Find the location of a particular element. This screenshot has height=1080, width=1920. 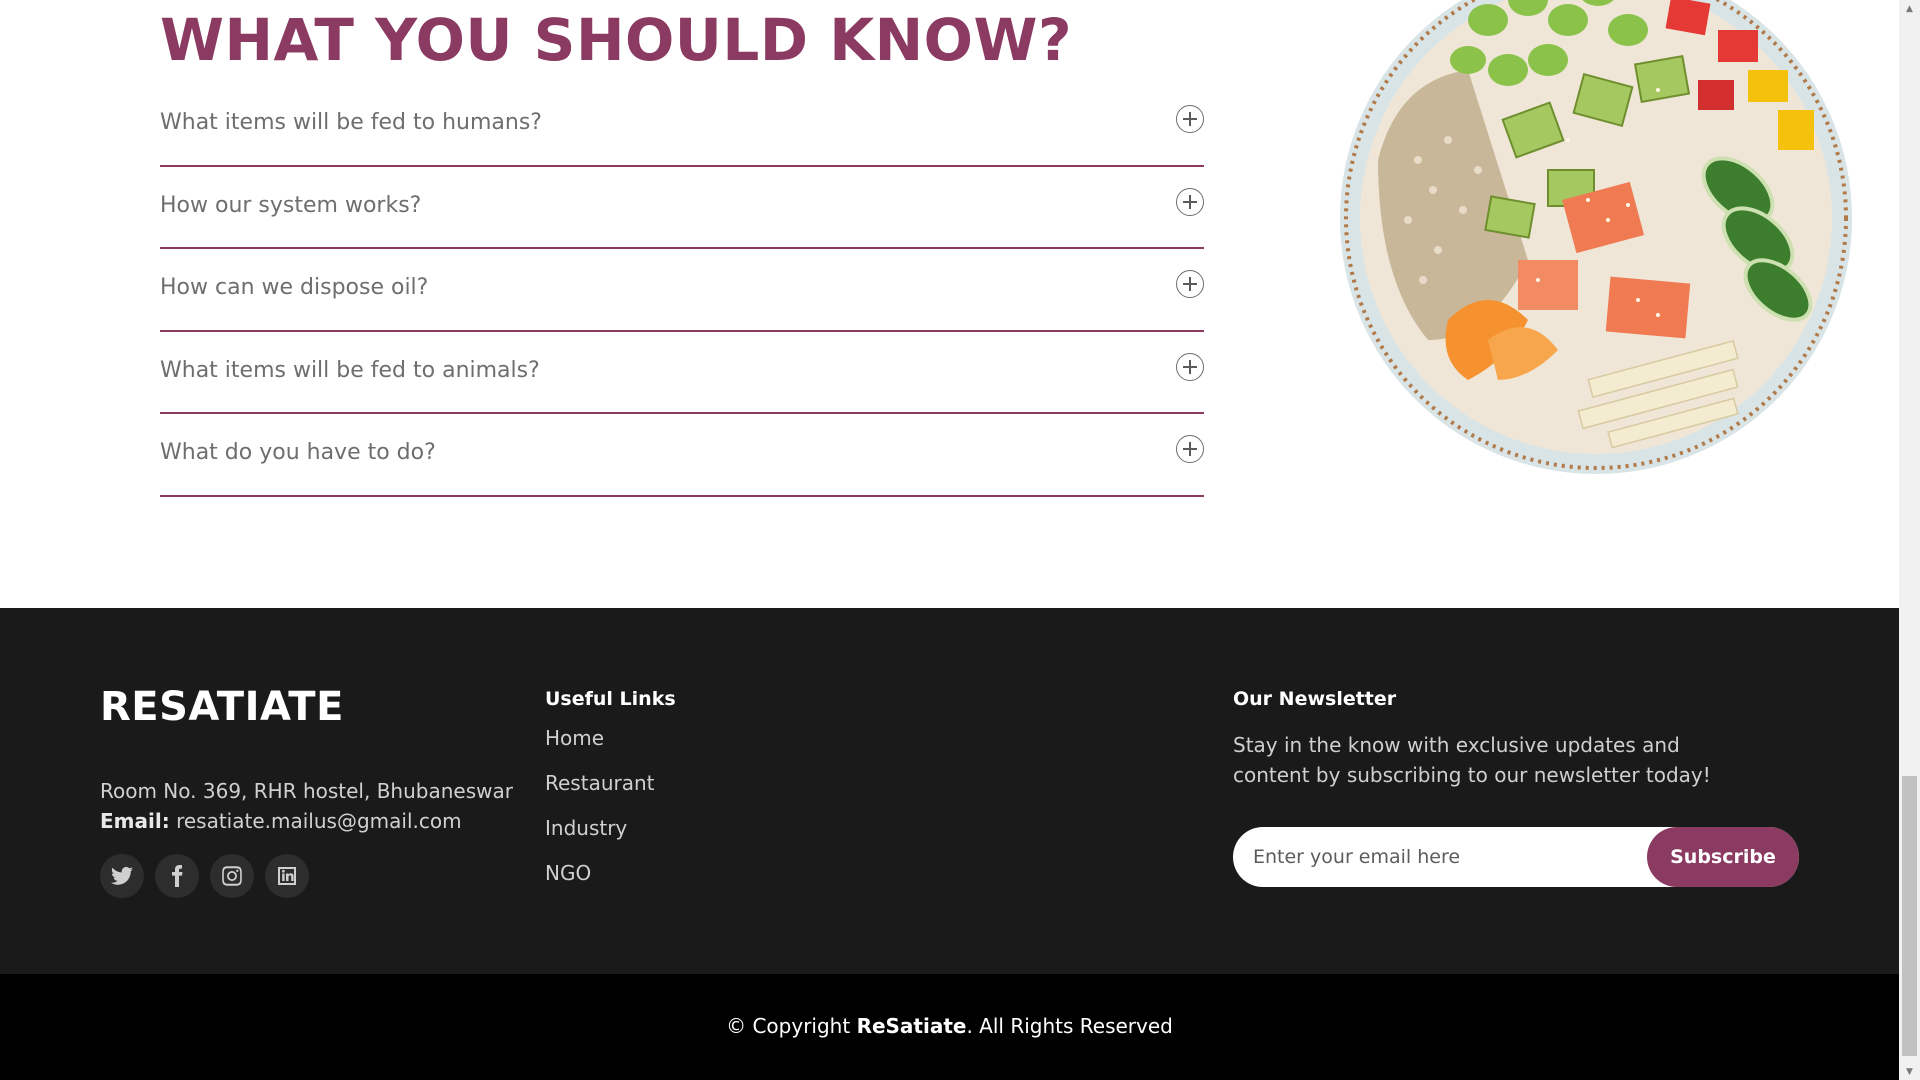

twitter-link is located at coordinates (122, 876).